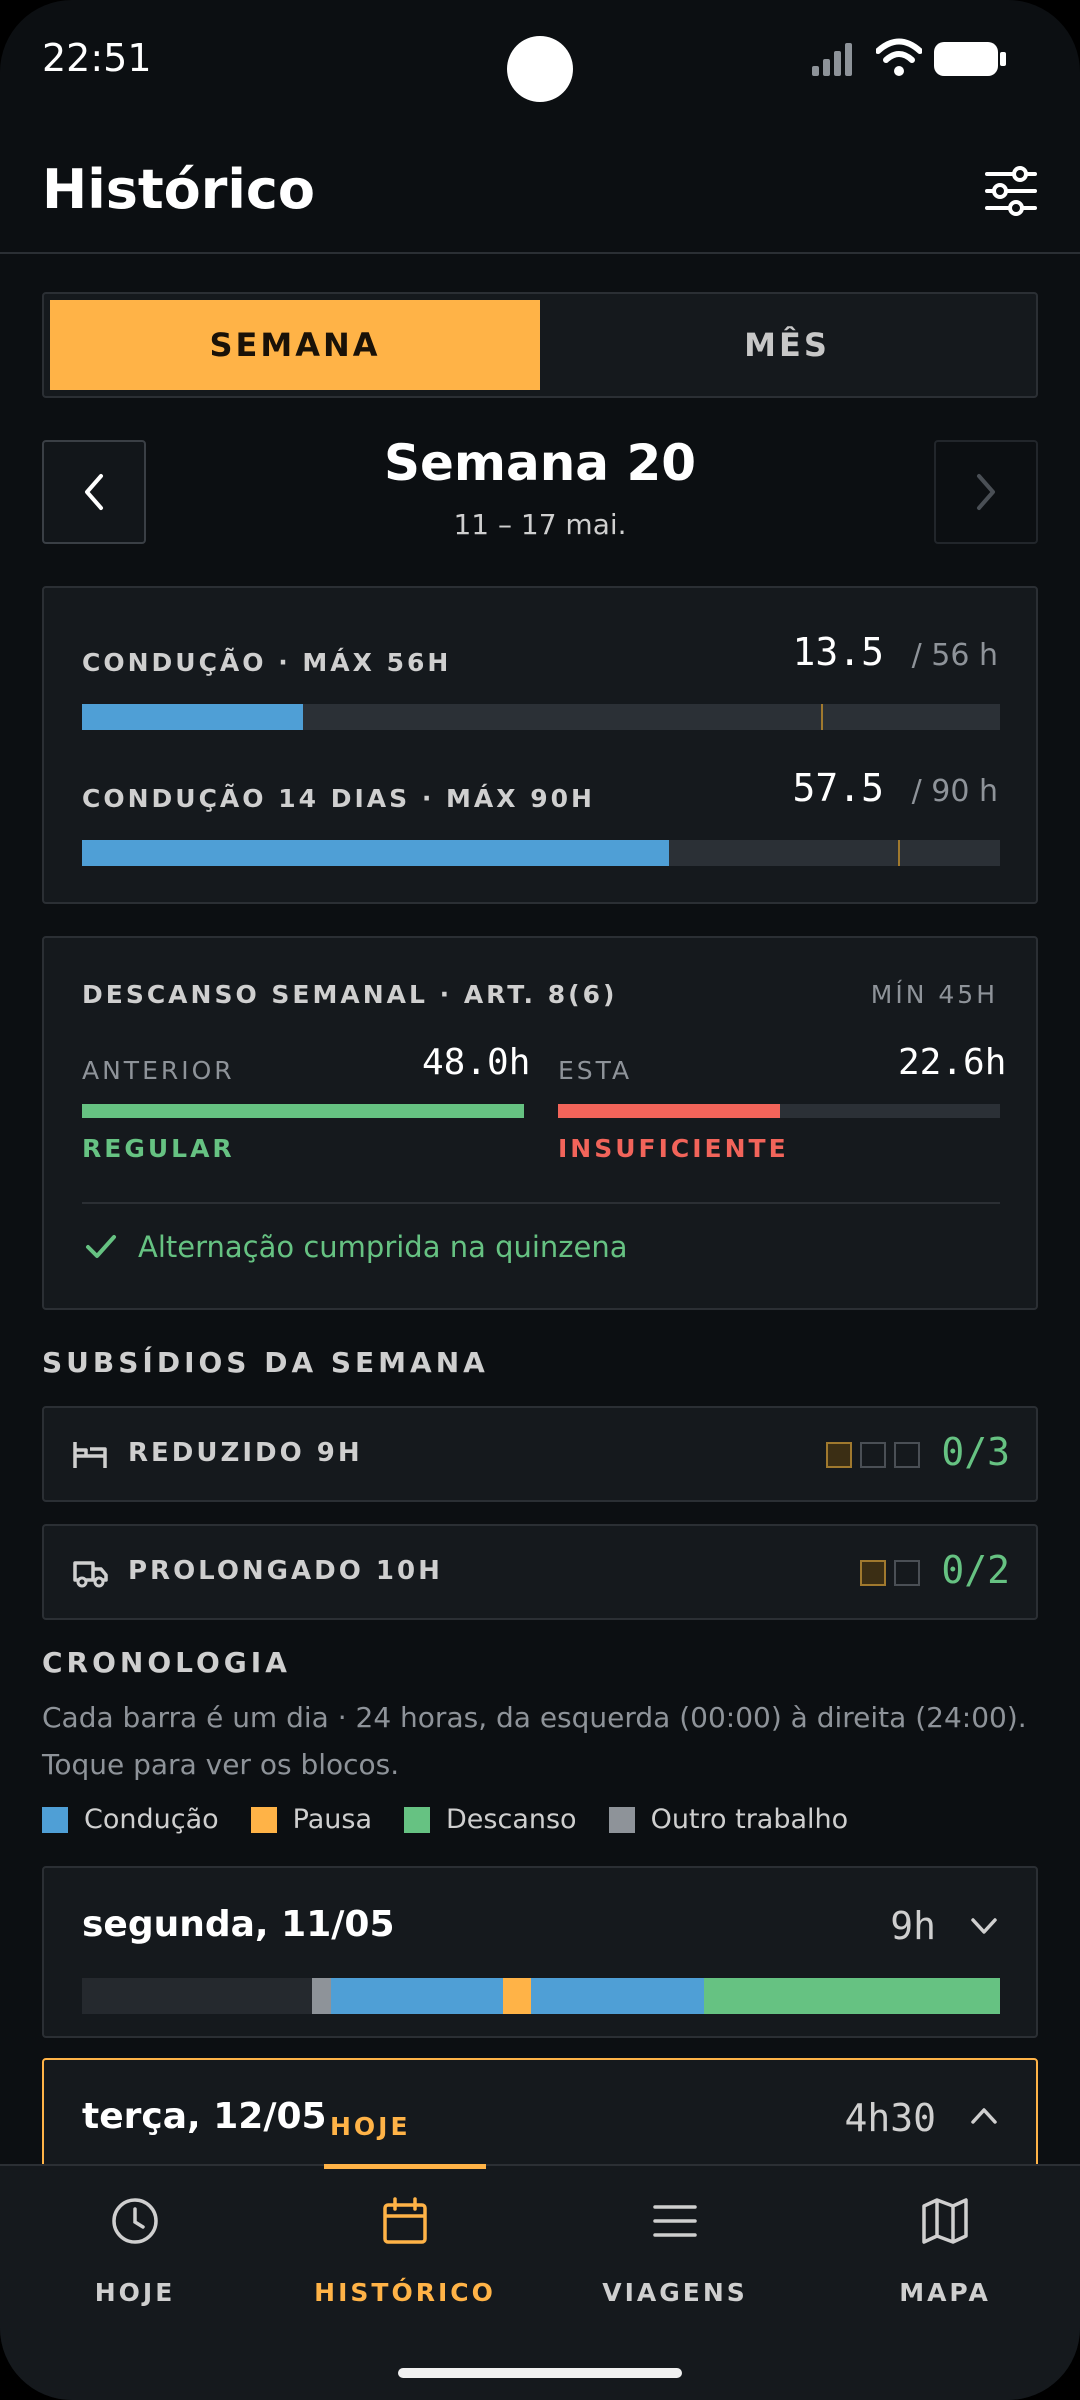 The width and height of the screenshot is (1080, 2400). What do you see at coordinates (945, 2221) in the screenshot?
I see `map-icon` at bounding box center [945, 2221].